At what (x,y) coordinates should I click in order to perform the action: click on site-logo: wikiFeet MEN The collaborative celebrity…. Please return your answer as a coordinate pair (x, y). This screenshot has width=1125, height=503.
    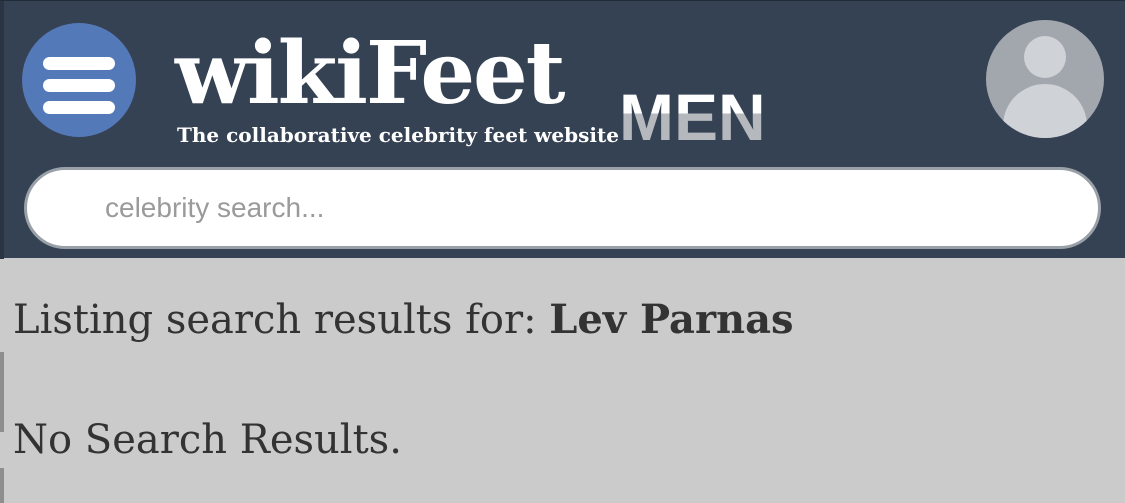
    Looking at the image, I should click on (475, 89).